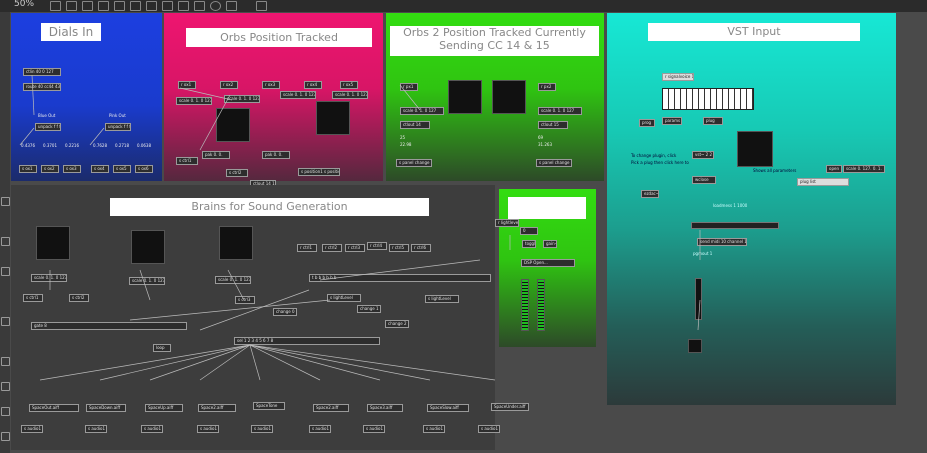  What do you see at coordinates (399, 248) in the screenshot?
I see `brain-receive-5: r ctrl5` at bounding box center [399, 248].